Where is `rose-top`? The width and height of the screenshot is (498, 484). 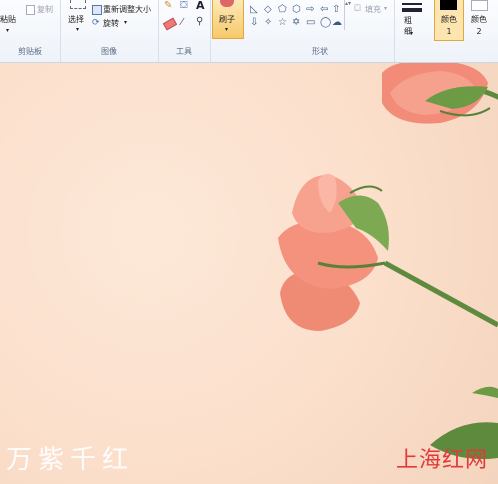
rose-top is located at coordinates (440, 93).